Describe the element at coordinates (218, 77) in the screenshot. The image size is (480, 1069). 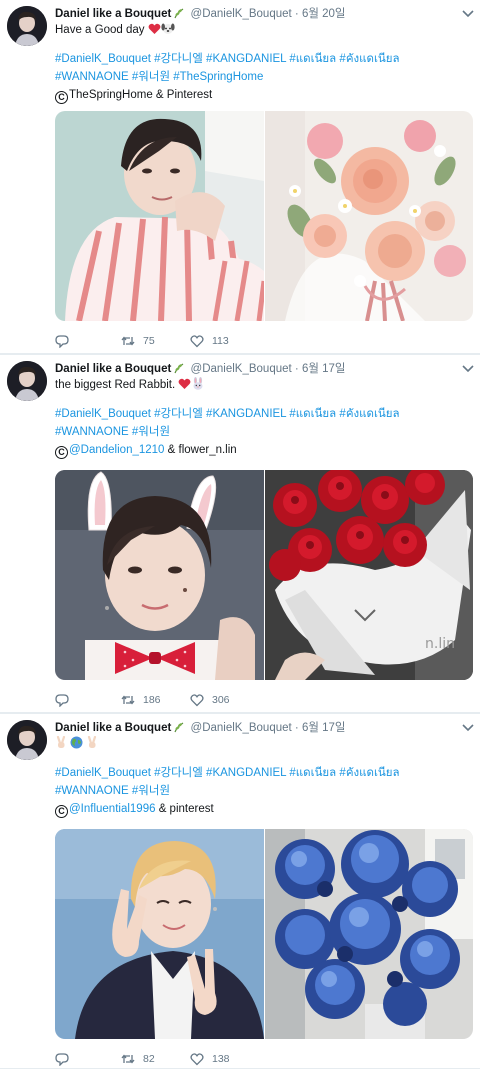
I see `hashtag-link: #TheSpringHome` at that location.